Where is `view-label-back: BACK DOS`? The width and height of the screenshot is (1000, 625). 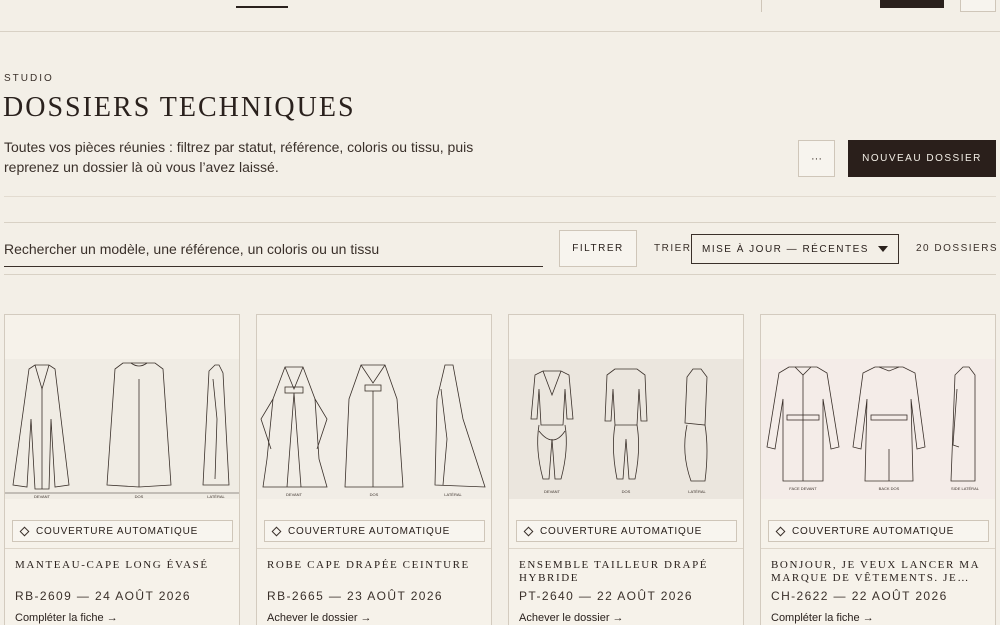 view-label-back: BACK DOS is located at coordinates (889, 488).